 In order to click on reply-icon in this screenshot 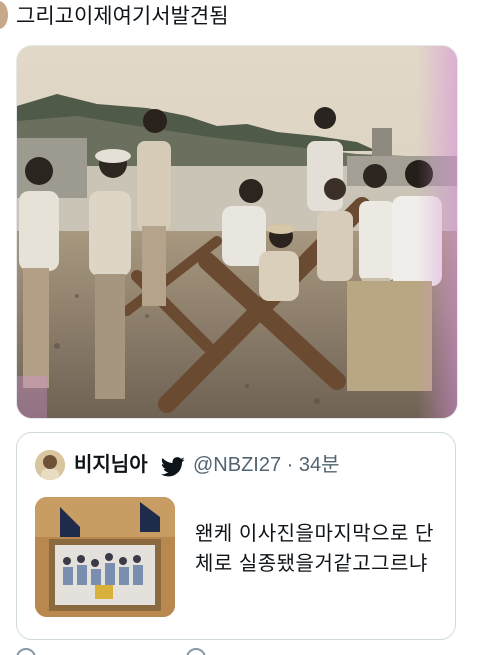, I will do `click(26, 651)`.